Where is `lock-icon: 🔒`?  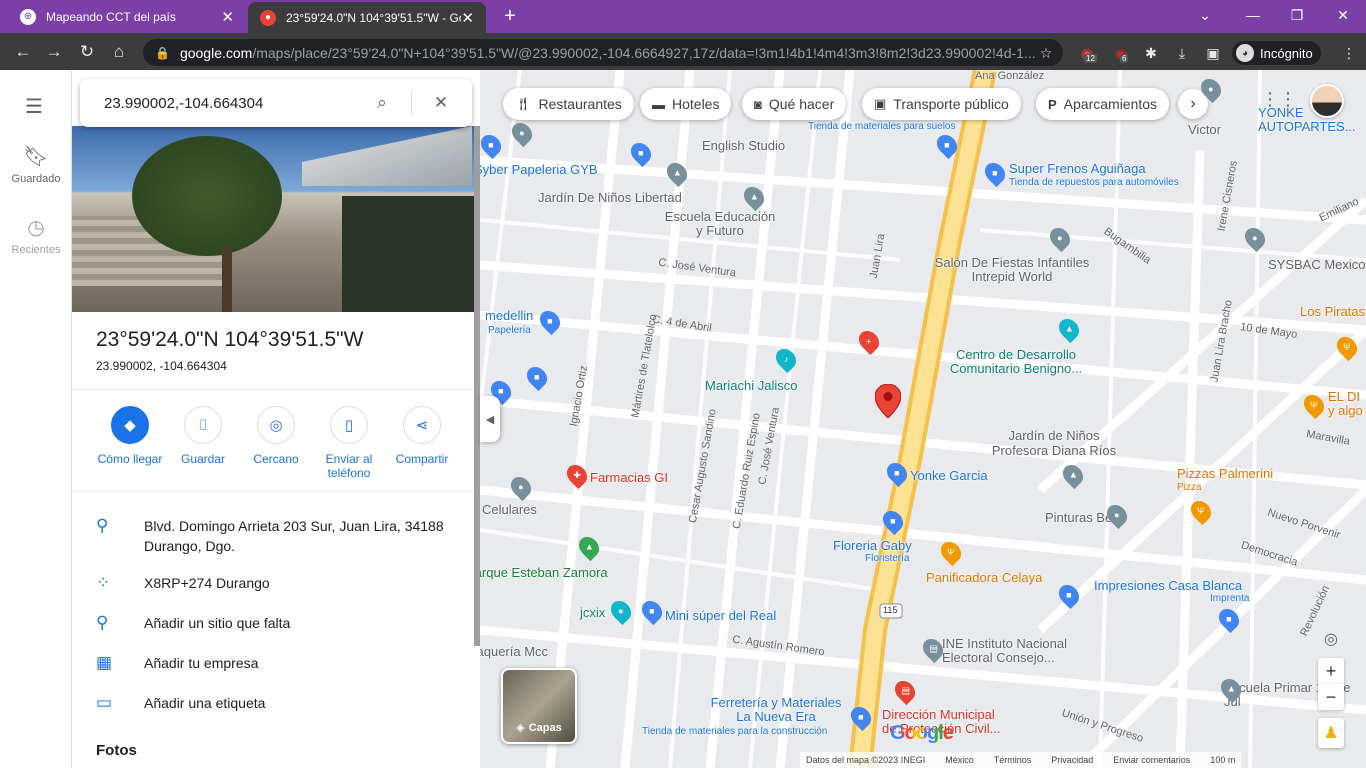
lock-icon: 🔒 is located at coordinates (162, 52).